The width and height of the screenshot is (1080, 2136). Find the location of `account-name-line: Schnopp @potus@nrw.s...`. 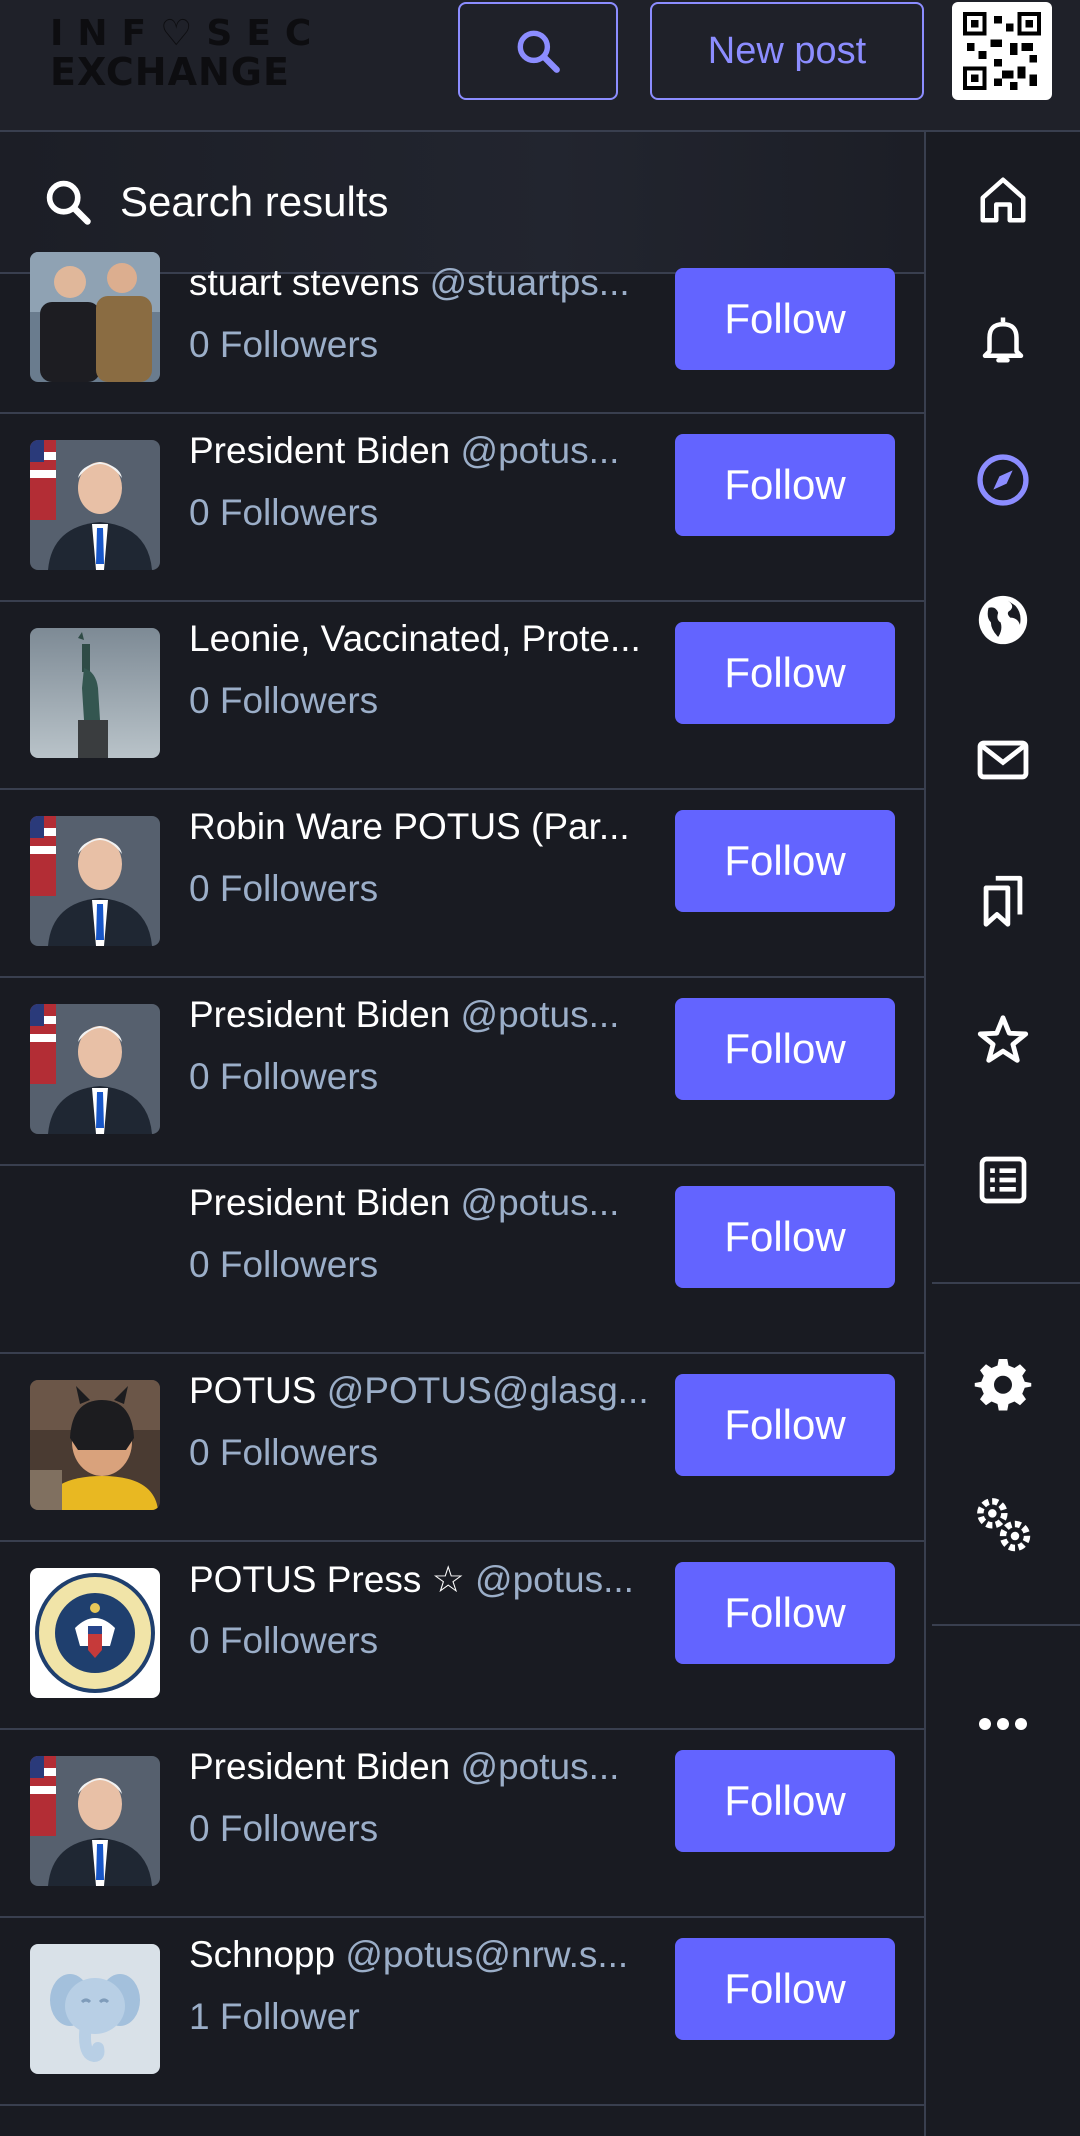

account-name-line: Schnopp @potus@nrw.s... is located at coordinates (419, 1955).